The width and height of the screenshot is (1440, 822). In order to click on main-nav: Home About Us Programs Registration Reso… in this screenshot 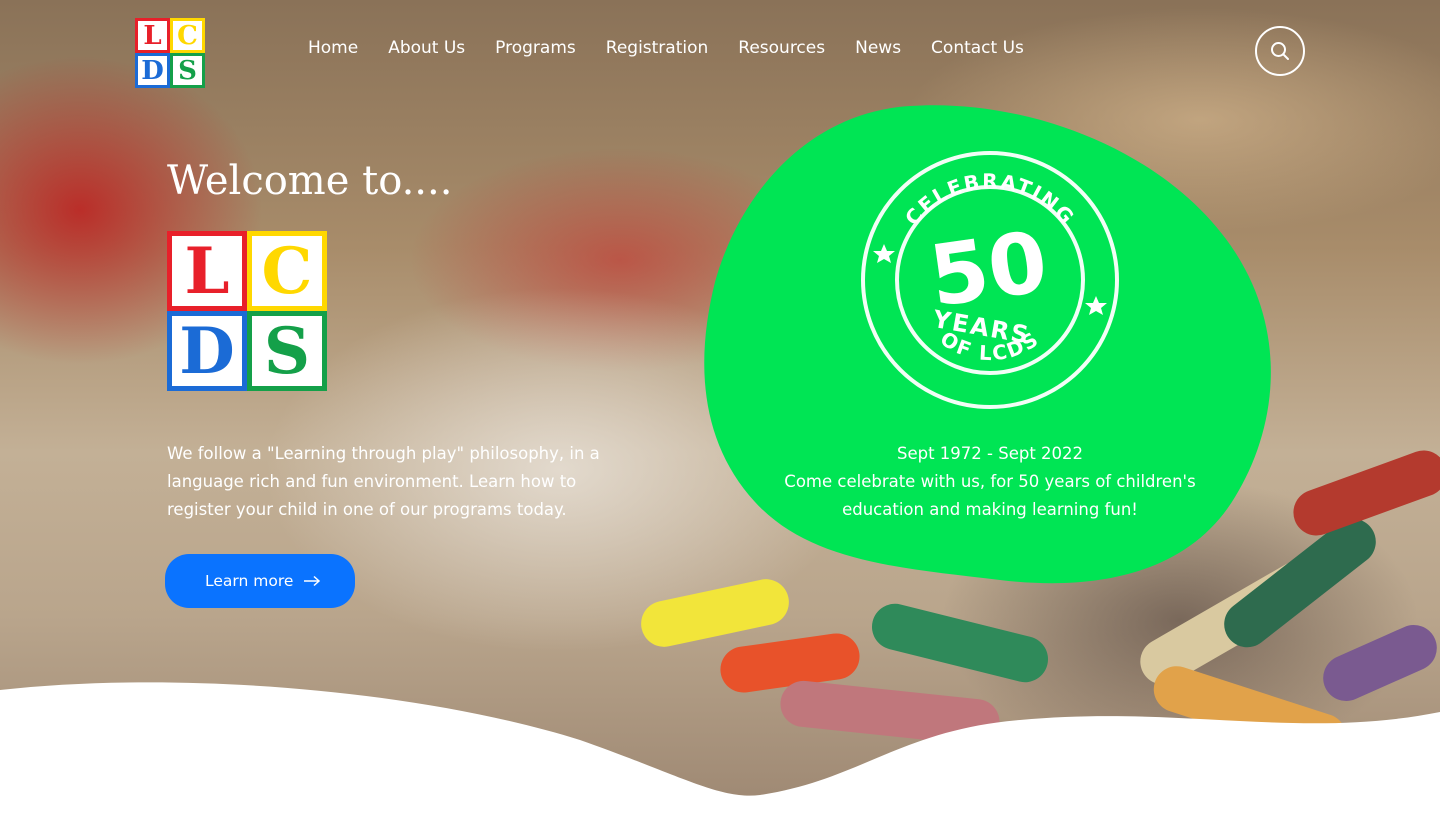, I will do `click(666, 48)`.